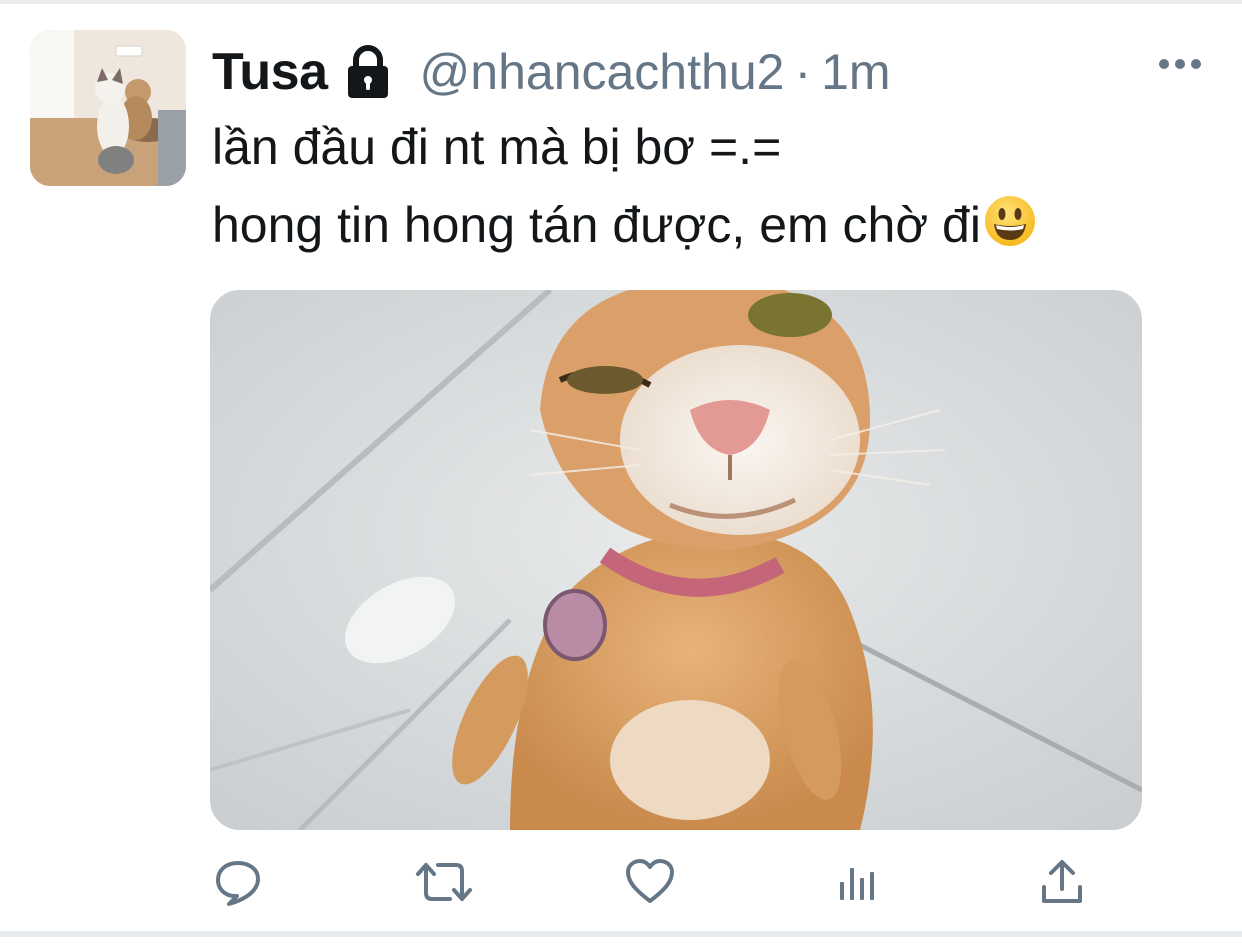  Describe the element at coordinates (855, 72) in the screenshot. I see `timestamp: 1m` at that location.